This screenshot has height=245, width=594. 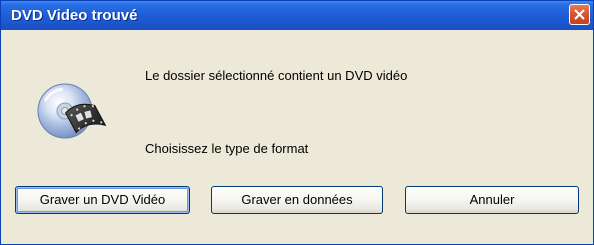 What do you see at coordinates (74, 15) in the screenshot?
I see `window-title: DVD Video trouvé` at bounding box center [74, 15].